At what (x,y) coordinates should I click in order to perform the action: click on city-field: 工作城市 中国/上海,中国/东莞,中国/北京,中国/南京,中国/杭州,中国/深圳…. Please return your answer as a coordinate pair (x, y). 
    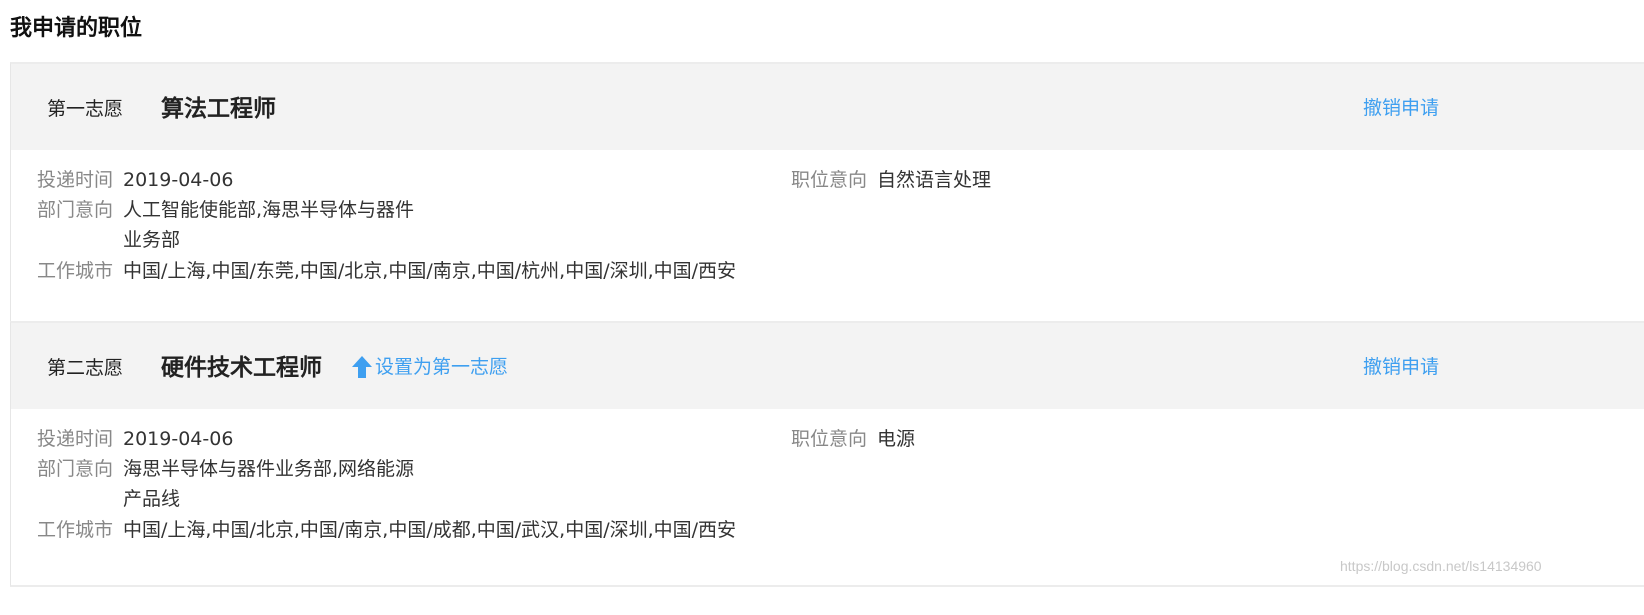
    Looking at the image, I should click on (379, 271).